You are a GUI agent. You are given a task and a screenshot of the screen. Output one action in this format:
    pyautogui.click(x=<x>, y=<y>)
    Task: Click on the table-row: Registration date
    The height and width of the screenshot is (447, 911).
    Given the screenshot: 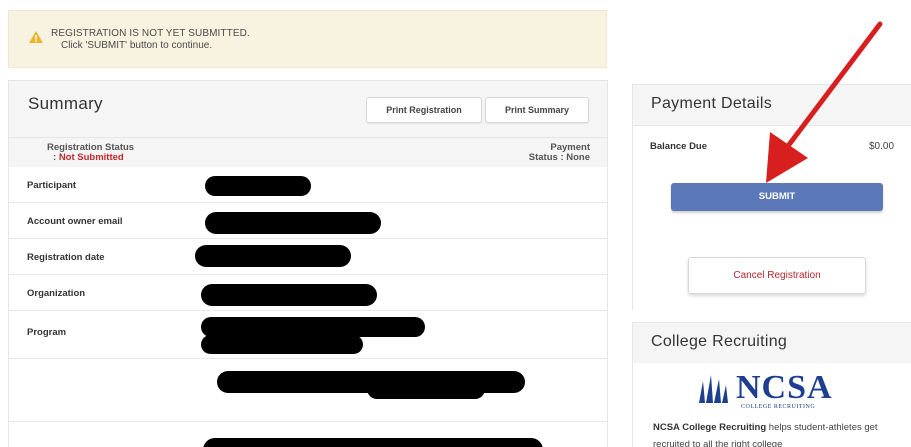 What is the action you would take?
    pyautogui.click(x=308, y=257)
    